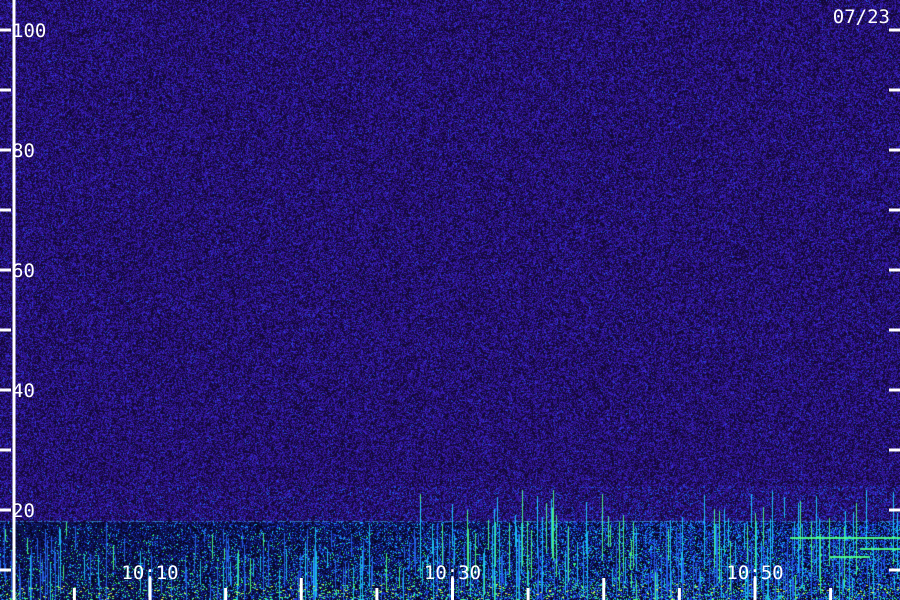 Image resolution: width=900 pixels, height=600 pixels. I want to click on y-tick-label: 80, so click(23, 151).